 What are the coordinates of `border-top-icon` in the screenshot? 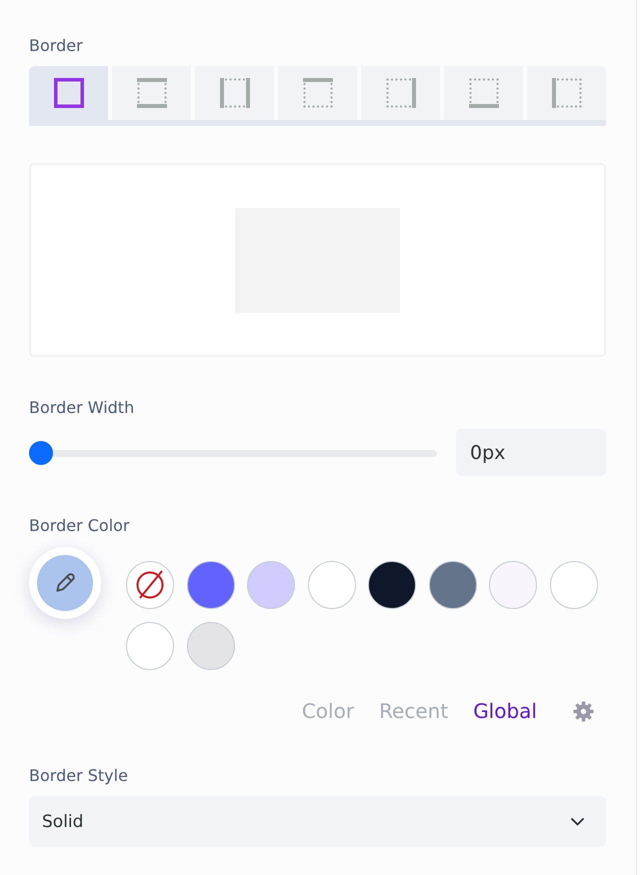 It's located at (317, 93).